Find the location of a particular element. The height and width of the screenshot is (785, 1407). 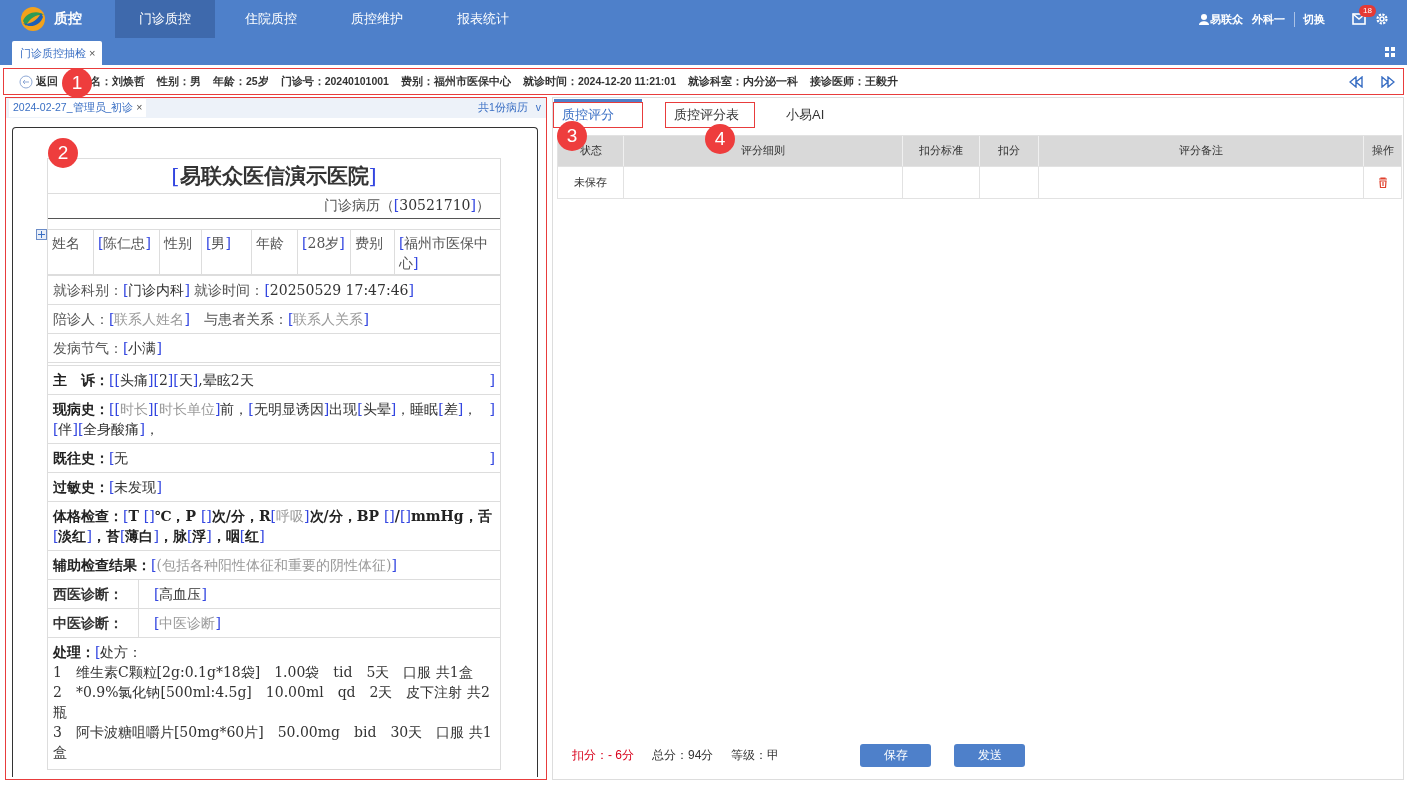

record-line: 陪诊人：[联系人姓名] 与患者关系：[联系人关系] is located at coordinates (274, 319).